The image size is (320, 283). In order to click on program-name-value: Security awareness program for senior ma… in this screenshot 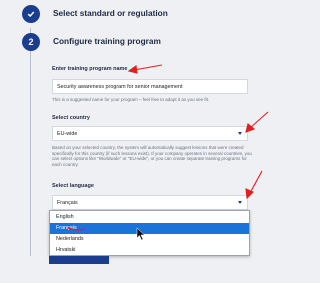, I will do `click(120, 86)`.